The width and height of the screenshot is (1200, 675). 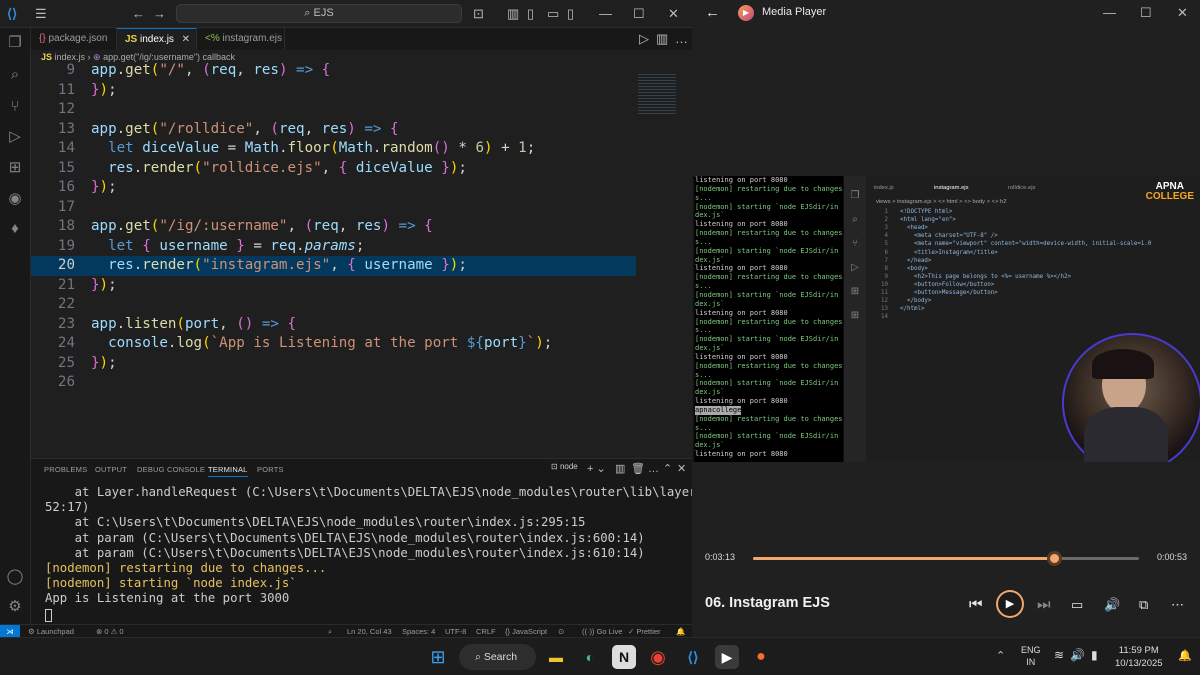 I want to click on minimap, so click(x=658, y=260).